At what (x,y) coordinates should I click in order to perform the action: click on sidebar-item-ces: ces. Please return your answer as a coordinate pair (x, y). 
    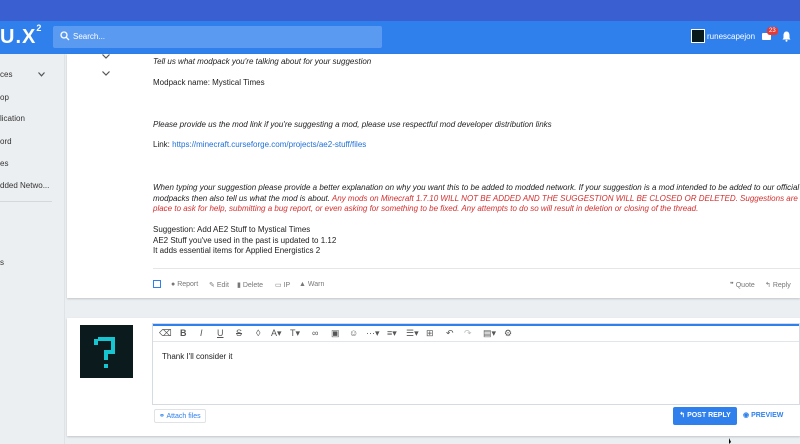
    Looking at the image, I should click on (6, 74).